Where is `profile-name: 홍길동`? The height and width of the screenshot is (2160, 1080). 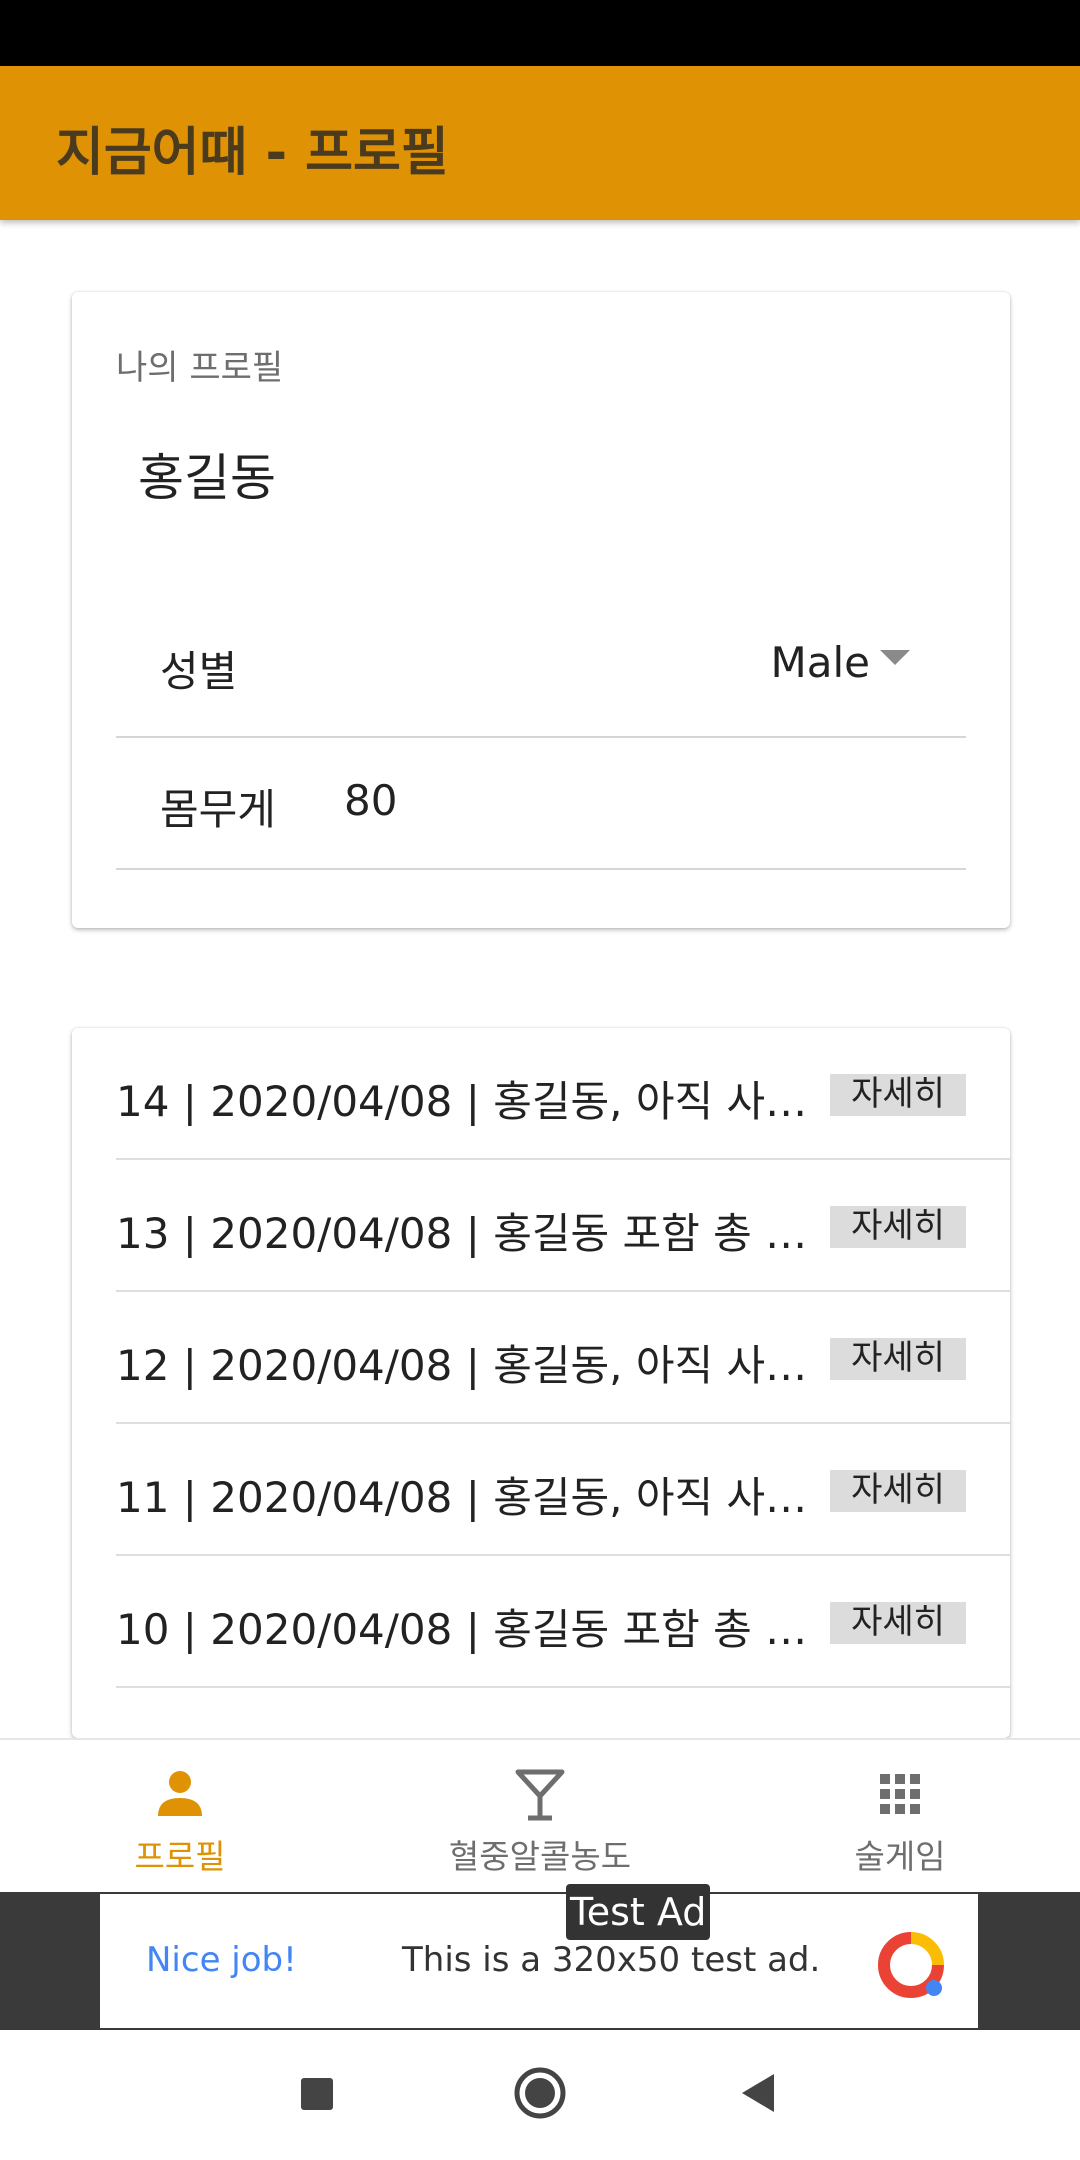 profile-name: 홍길동 is located at coordinates (207, 474).